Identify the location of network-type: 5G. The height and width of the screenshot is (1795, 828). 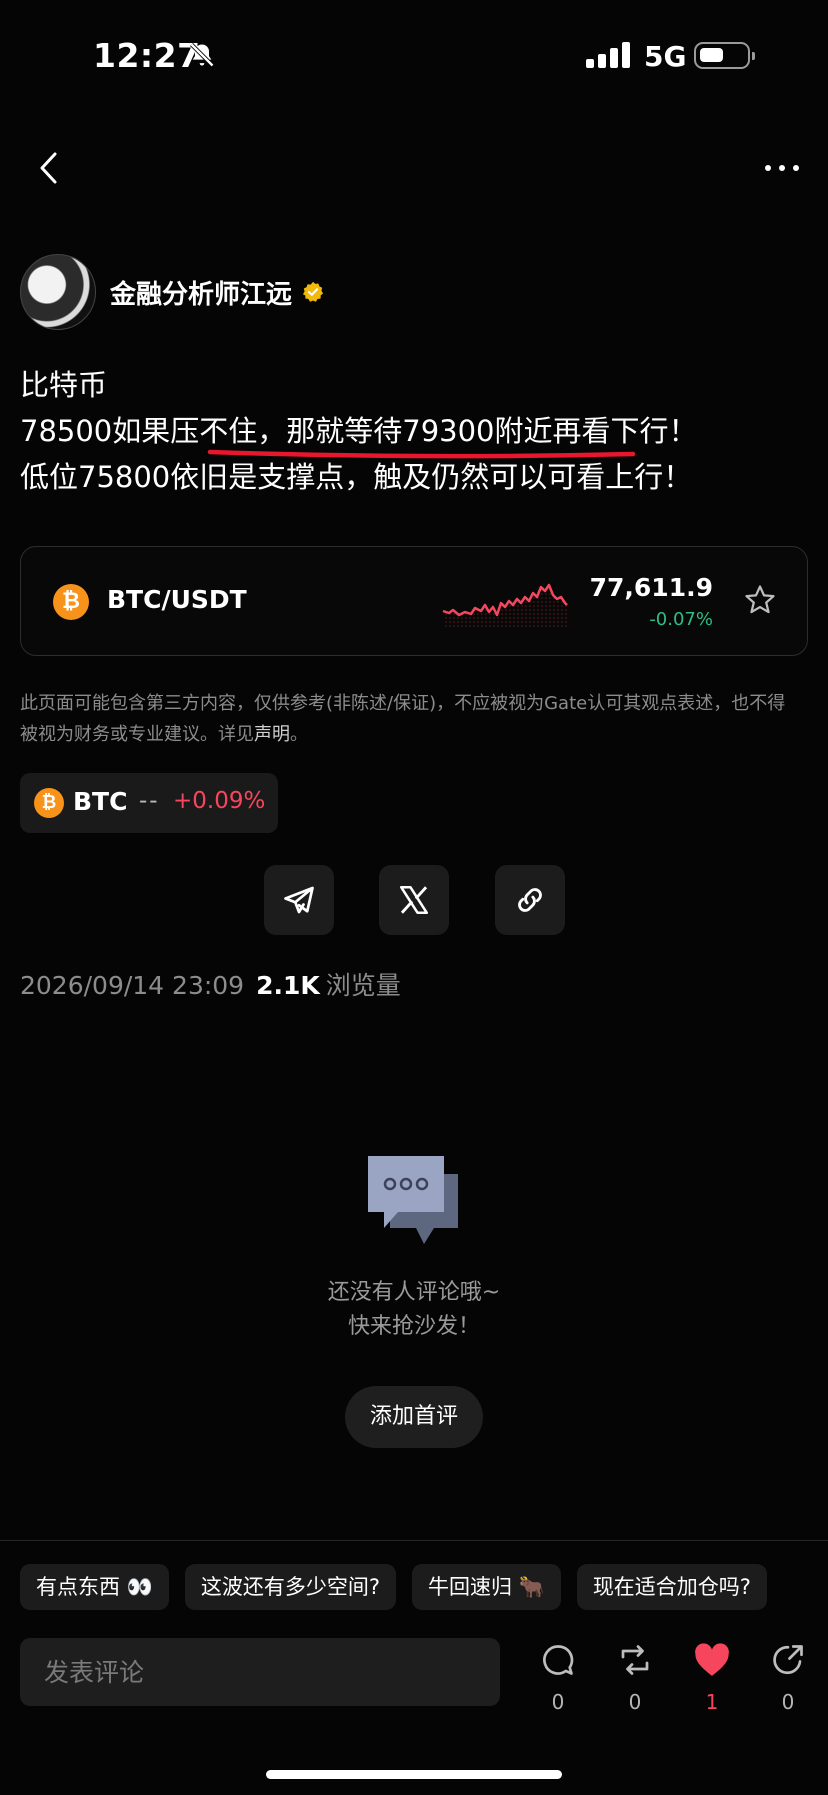
(665, 56).